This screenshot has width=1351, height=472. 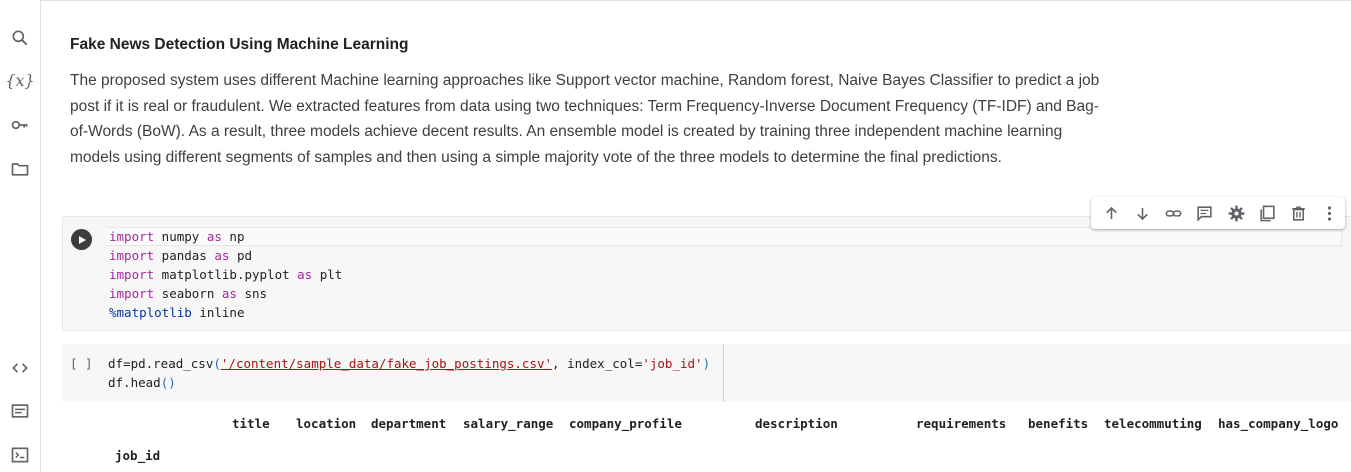 What do you see at coordinates (177, 236) in the screenshot?
I see `code-line: import numpy as np` at bounding box center [177, 236].